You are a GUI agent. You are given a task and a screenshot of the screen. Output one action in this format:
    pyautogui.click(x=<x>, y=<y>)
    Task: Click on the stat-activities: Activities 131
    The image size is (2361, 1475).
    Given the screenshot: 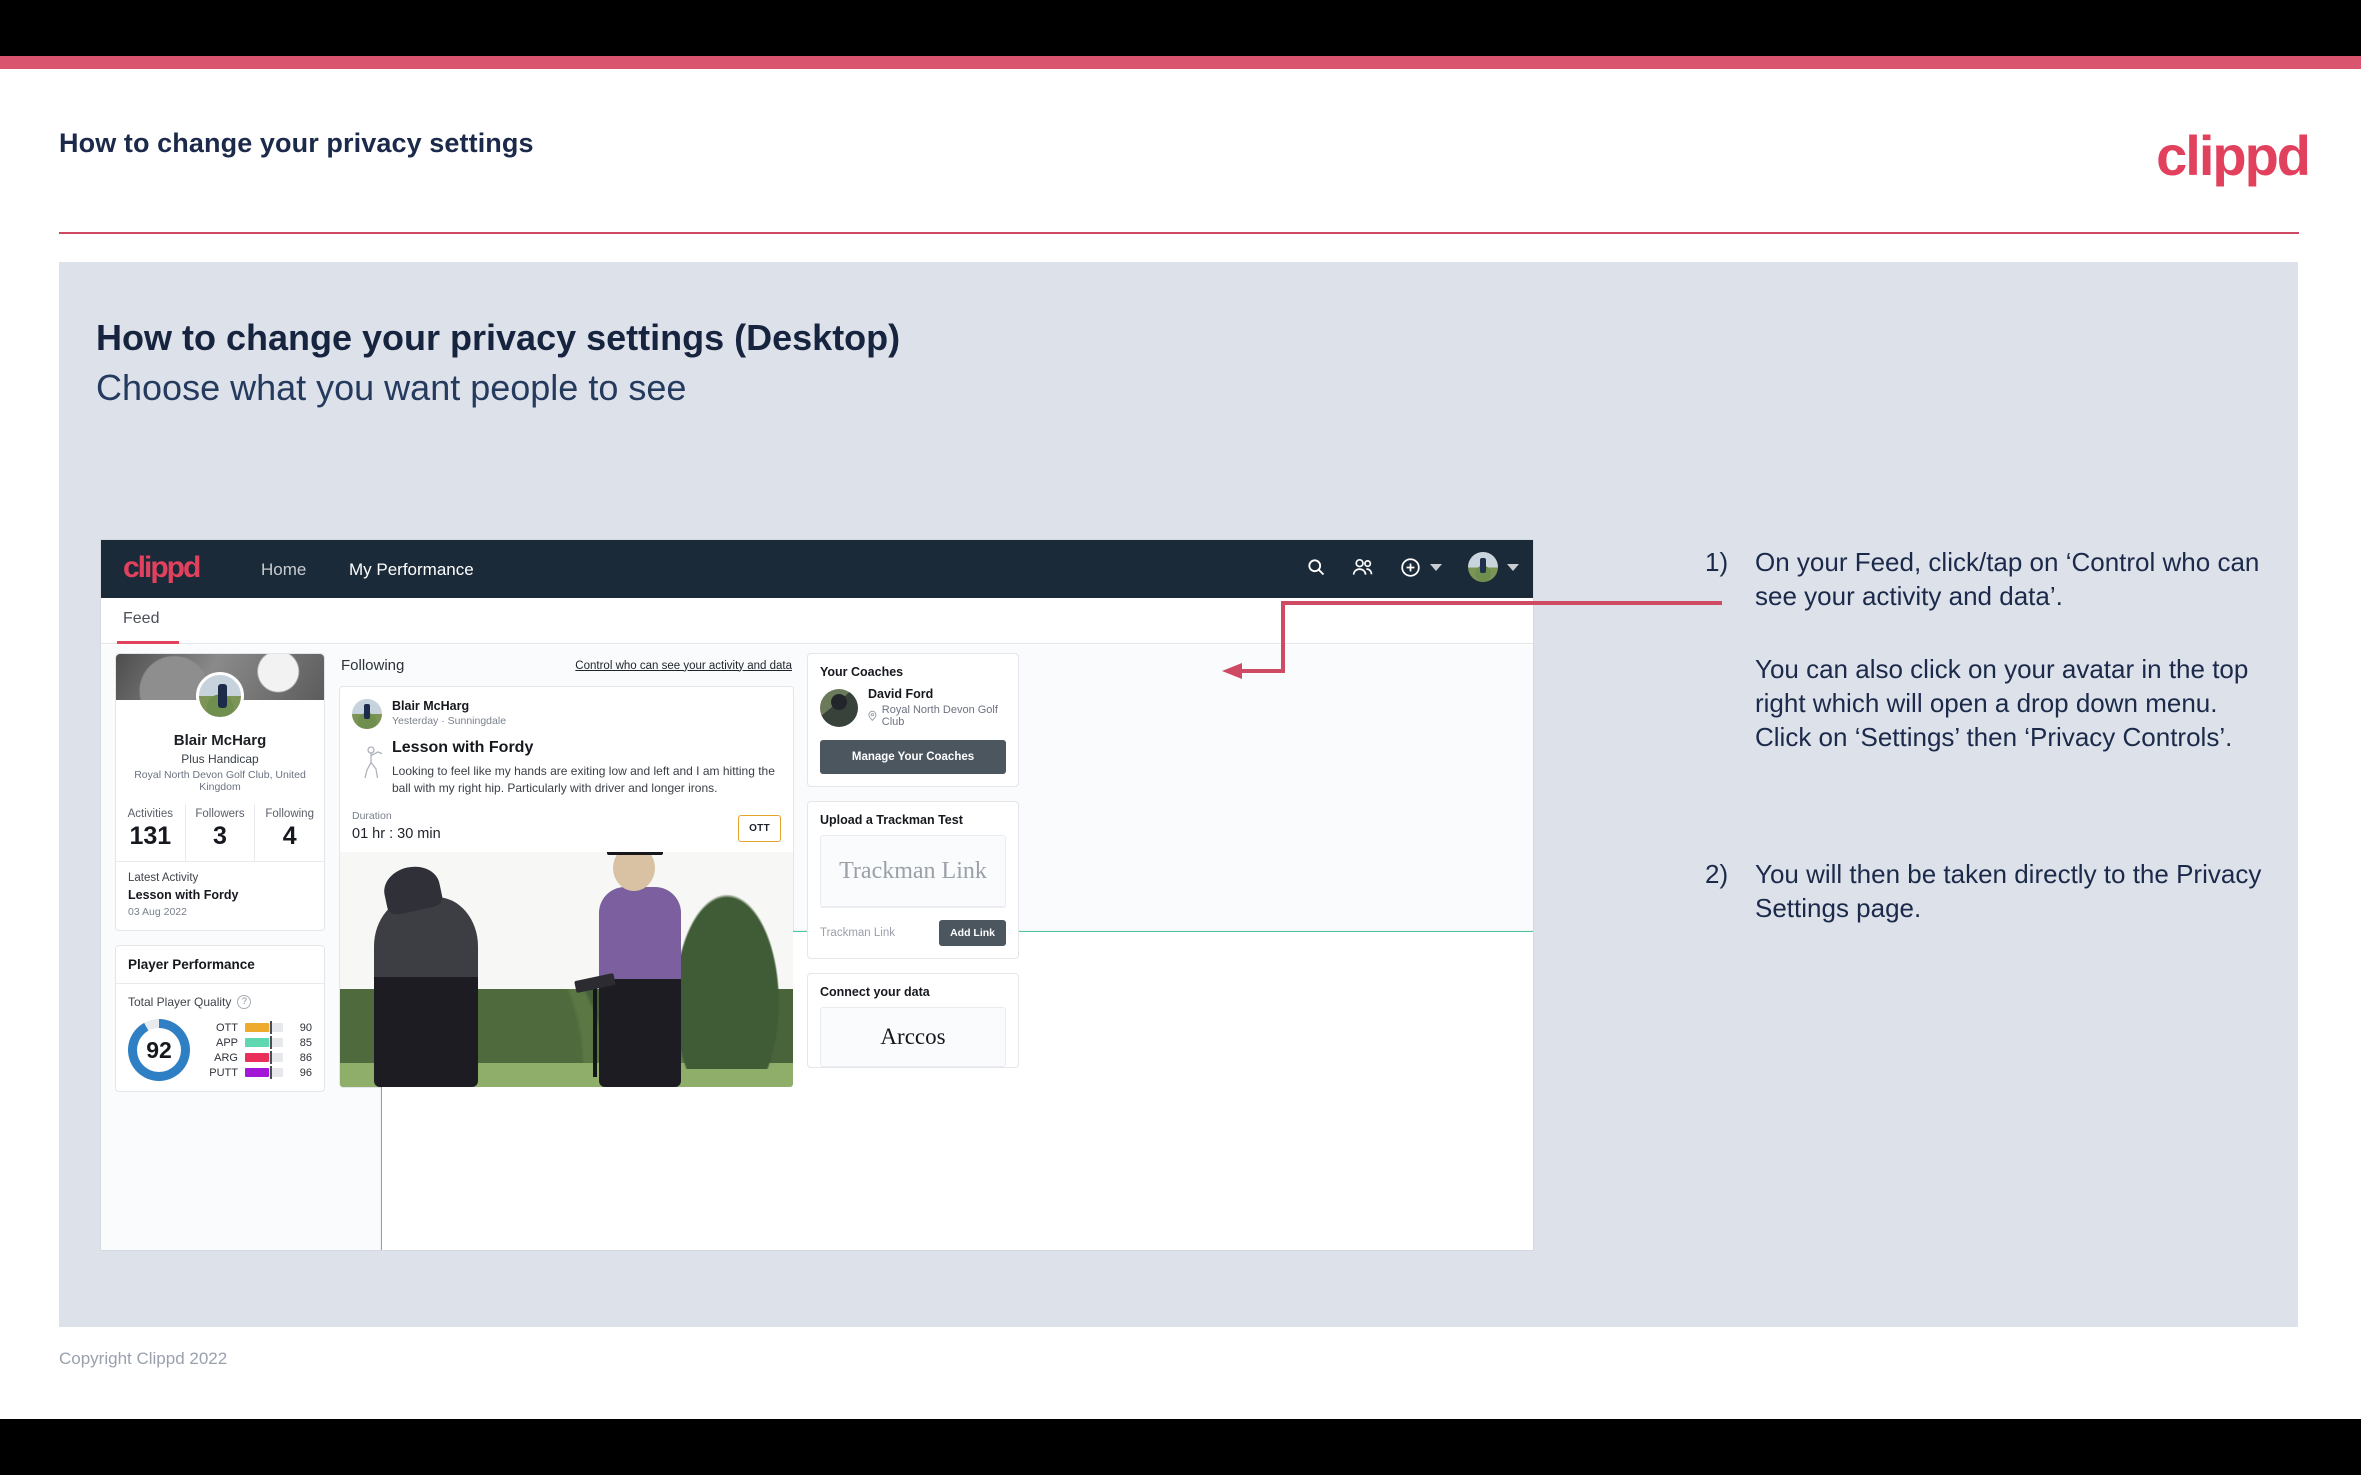 What is the action you would take?
    pyautogui.click(x=150, y=832)
    